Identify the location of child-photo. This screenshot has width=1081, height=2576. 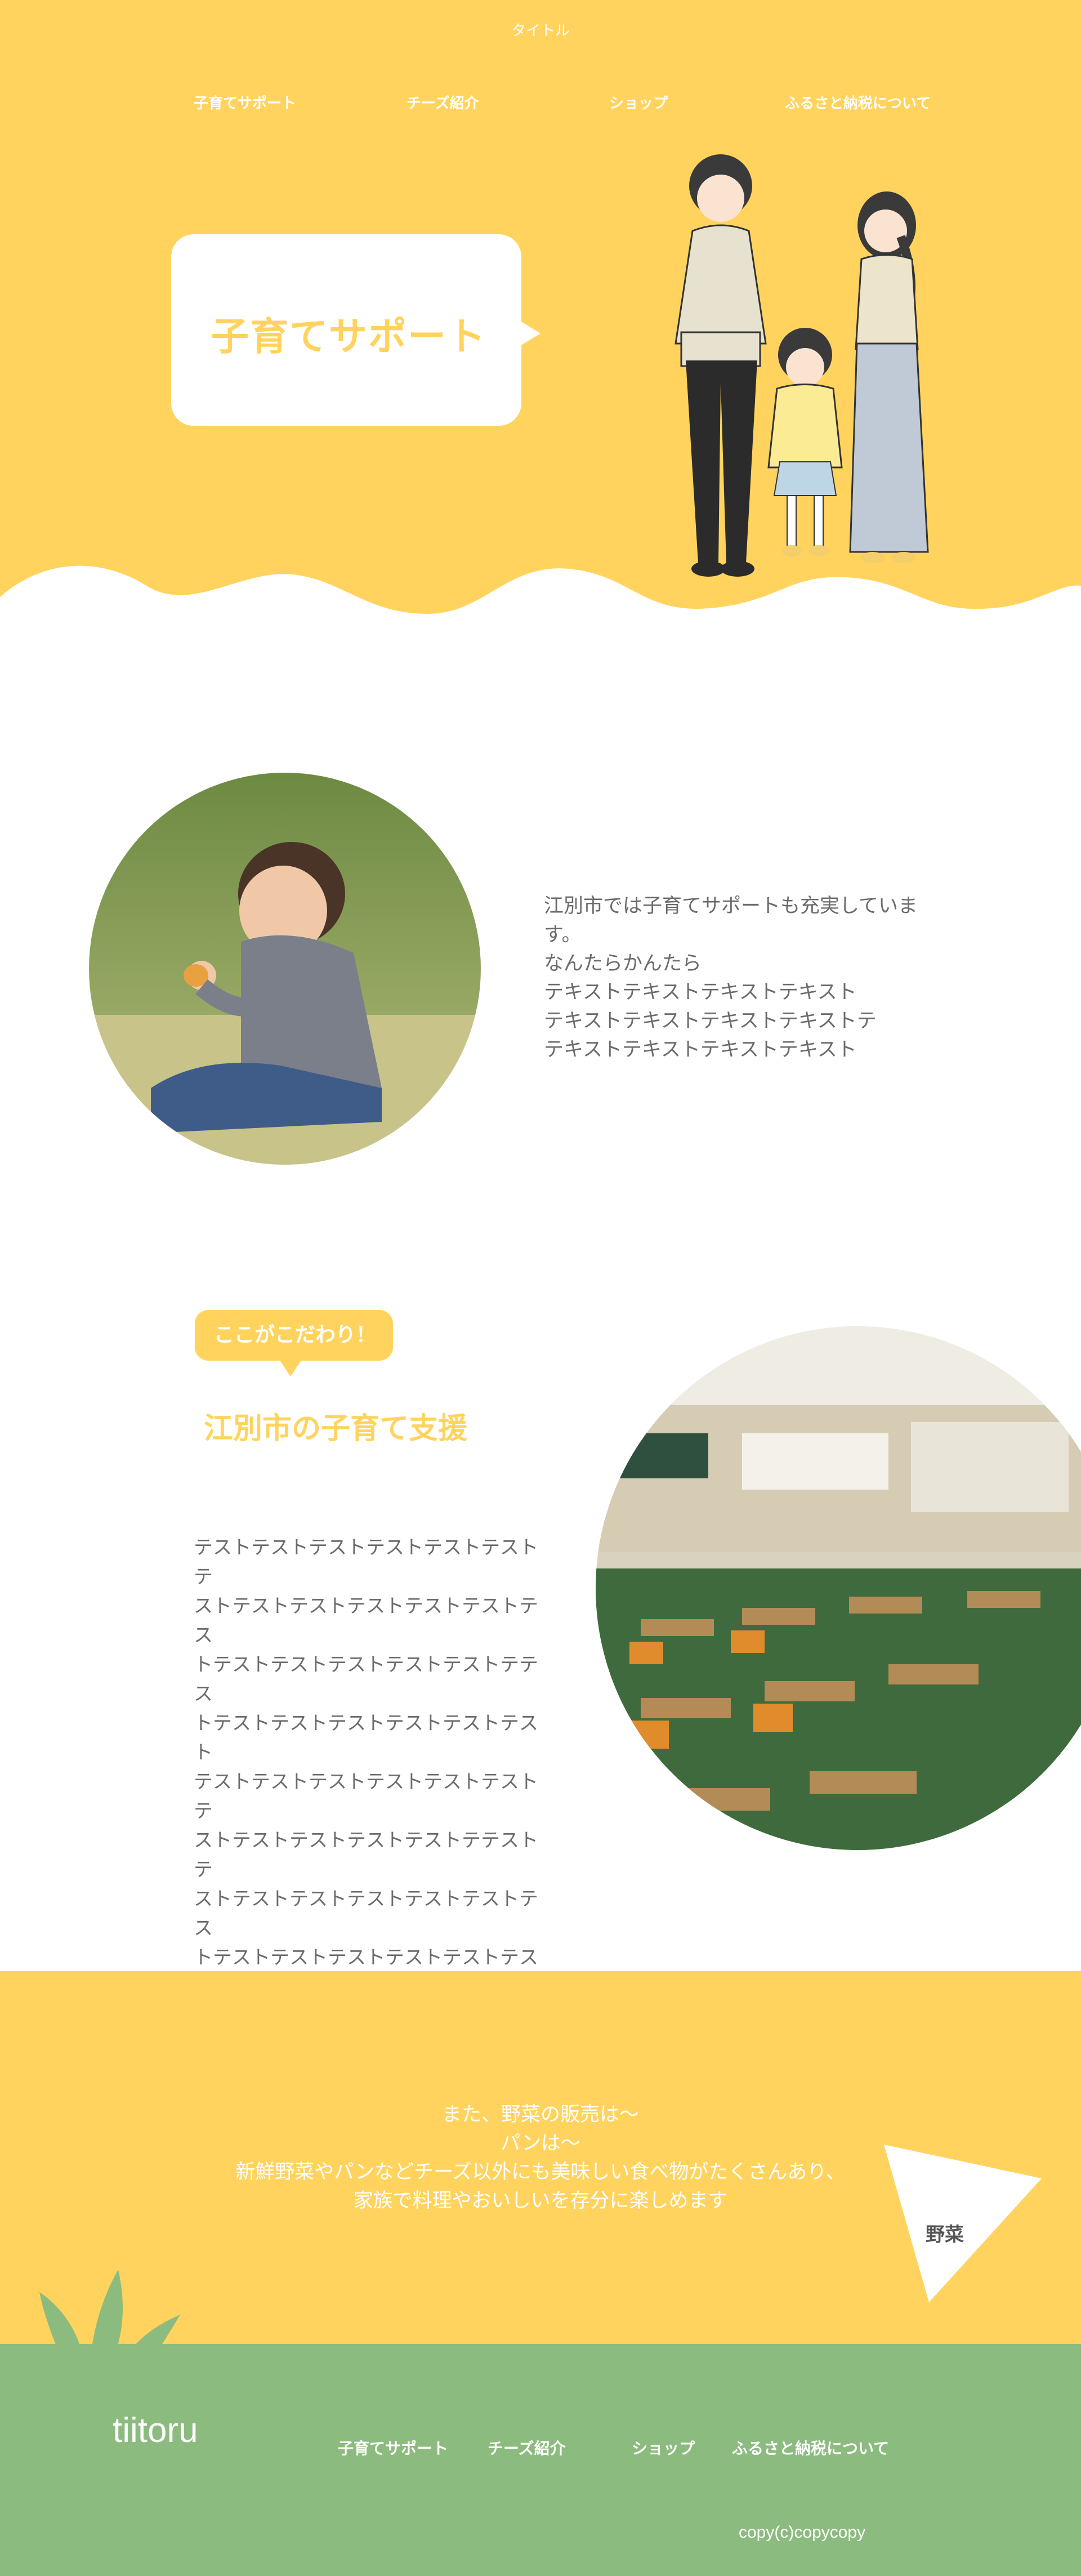
(285, 969).